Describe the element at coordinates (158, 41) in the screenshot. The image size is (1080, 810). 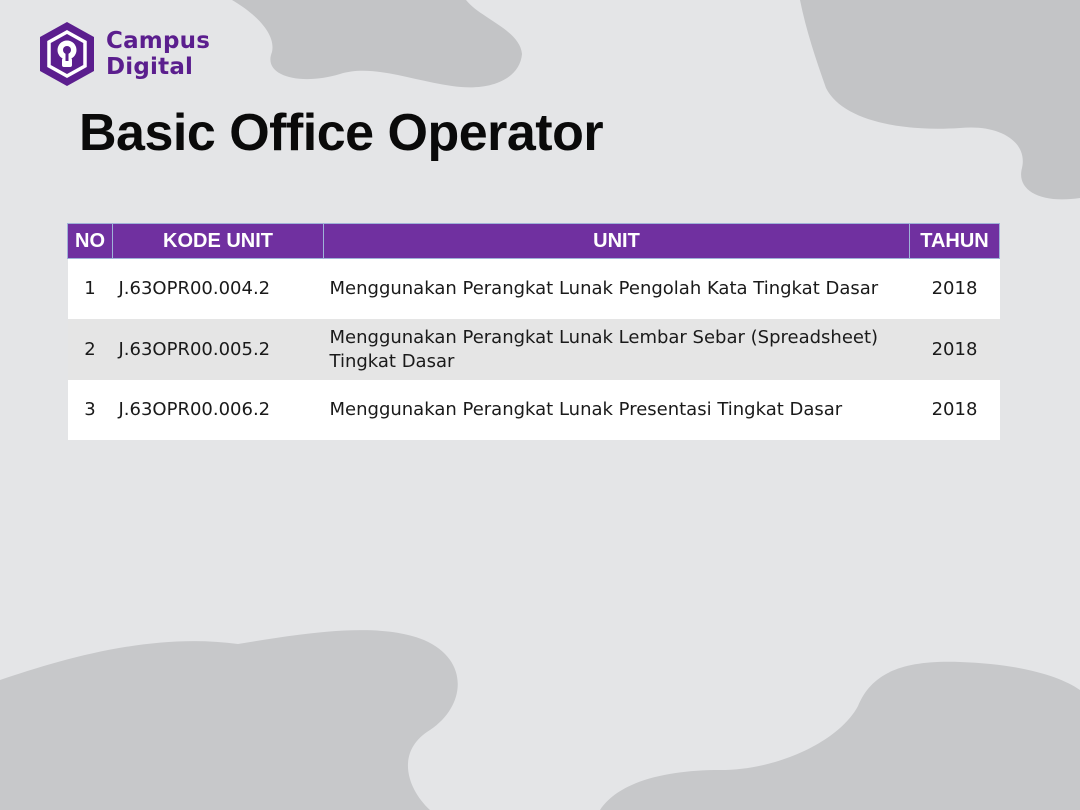
I see `brand-name-line1: Campus` at that location.